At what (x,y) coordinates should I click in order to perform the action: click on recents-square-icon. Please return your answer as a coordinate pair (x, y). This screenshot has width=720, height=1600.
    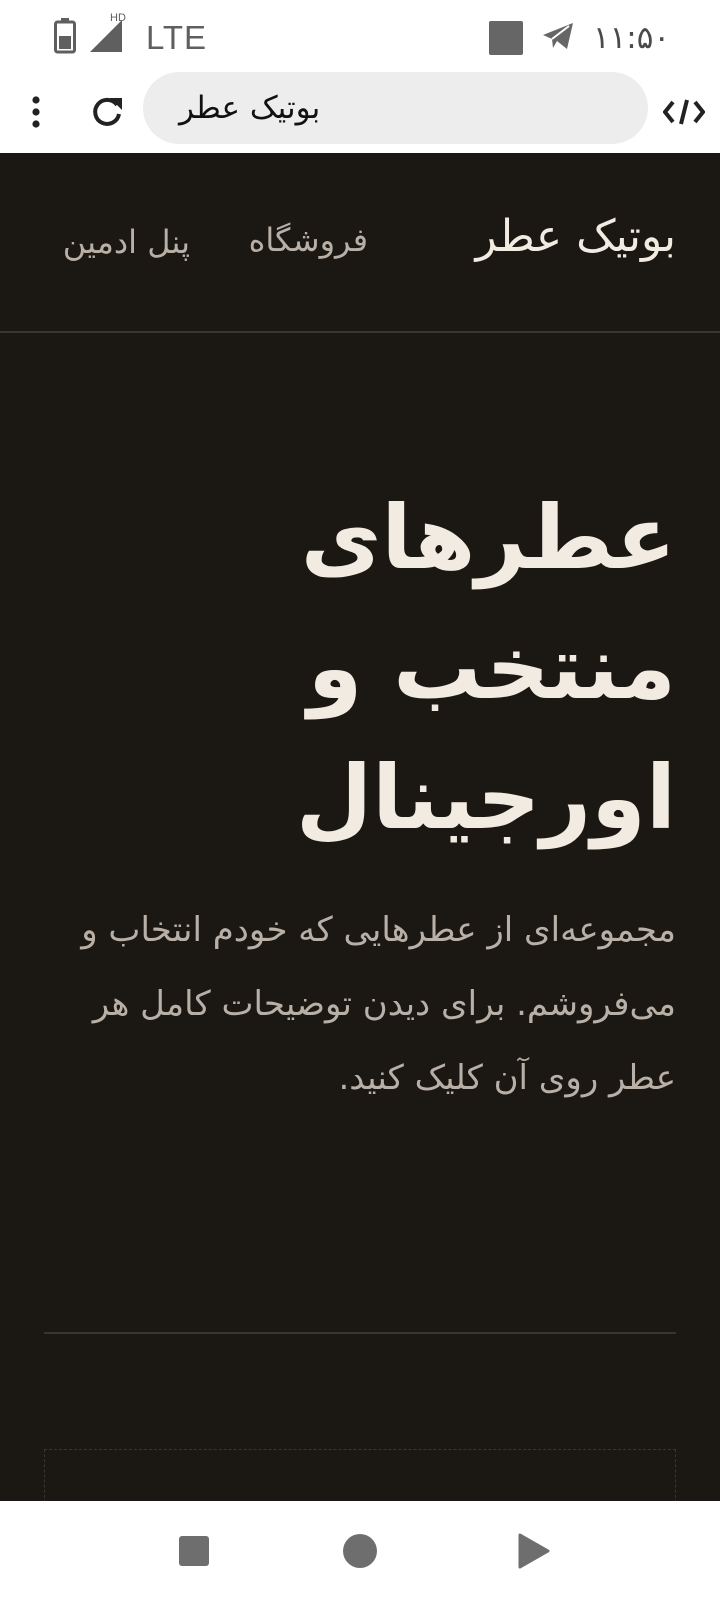
    Looking at the image, I should click on (194, 1551).